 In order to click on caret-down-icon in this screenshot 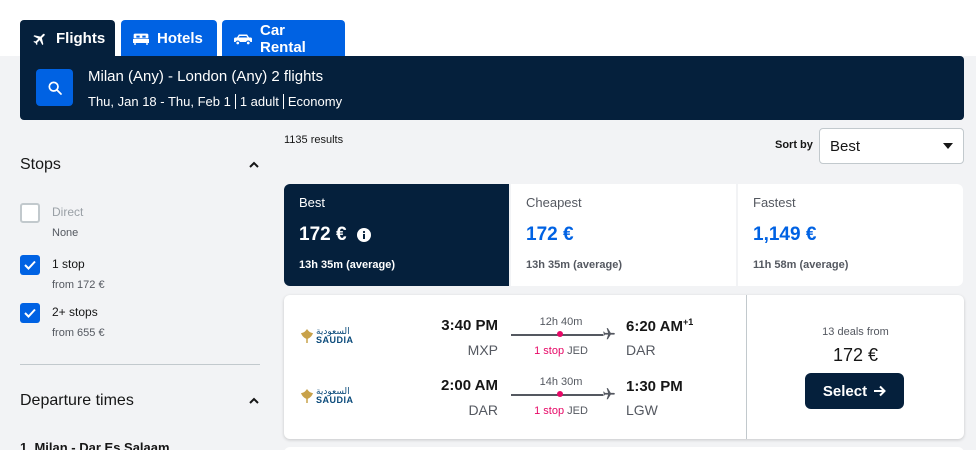, I will do `click(948, 146)`.